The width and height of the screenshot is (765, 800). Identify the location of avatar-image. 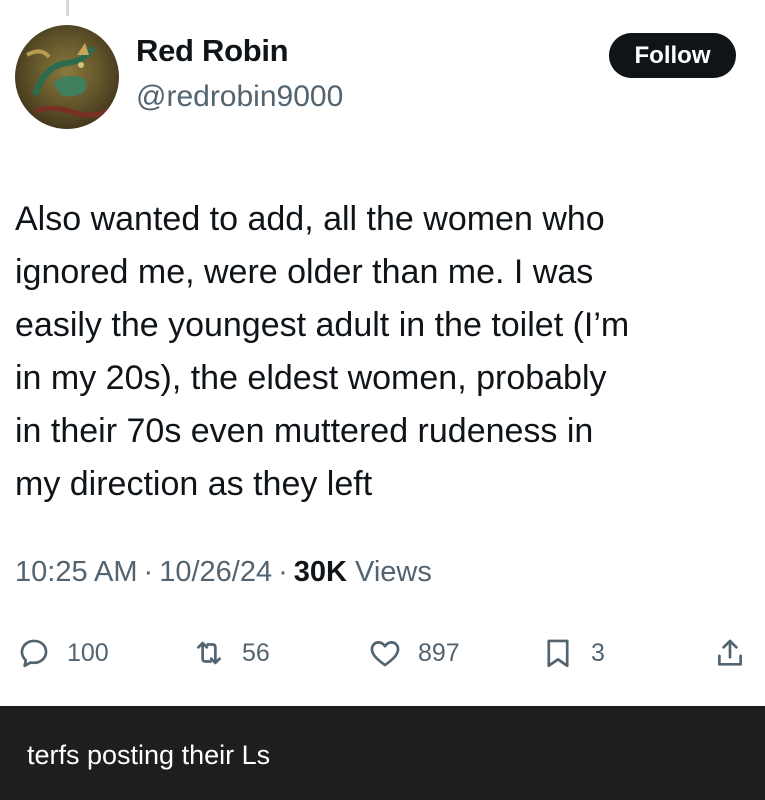
(67, 77).